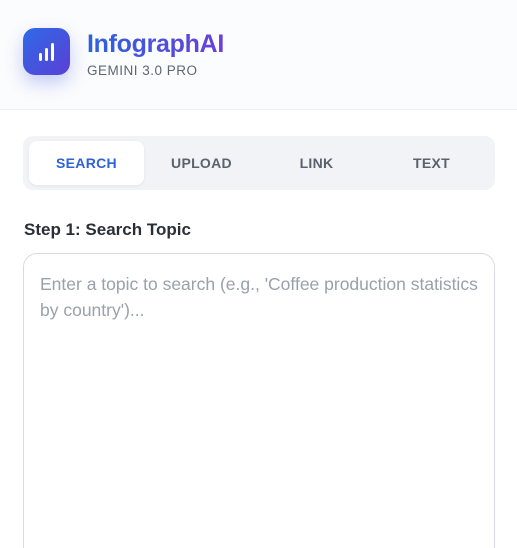  What do you see at coordinates (86, 163) in the screenshot?
I see `tab-search: SEARCH` at bounding box center [86, 163].